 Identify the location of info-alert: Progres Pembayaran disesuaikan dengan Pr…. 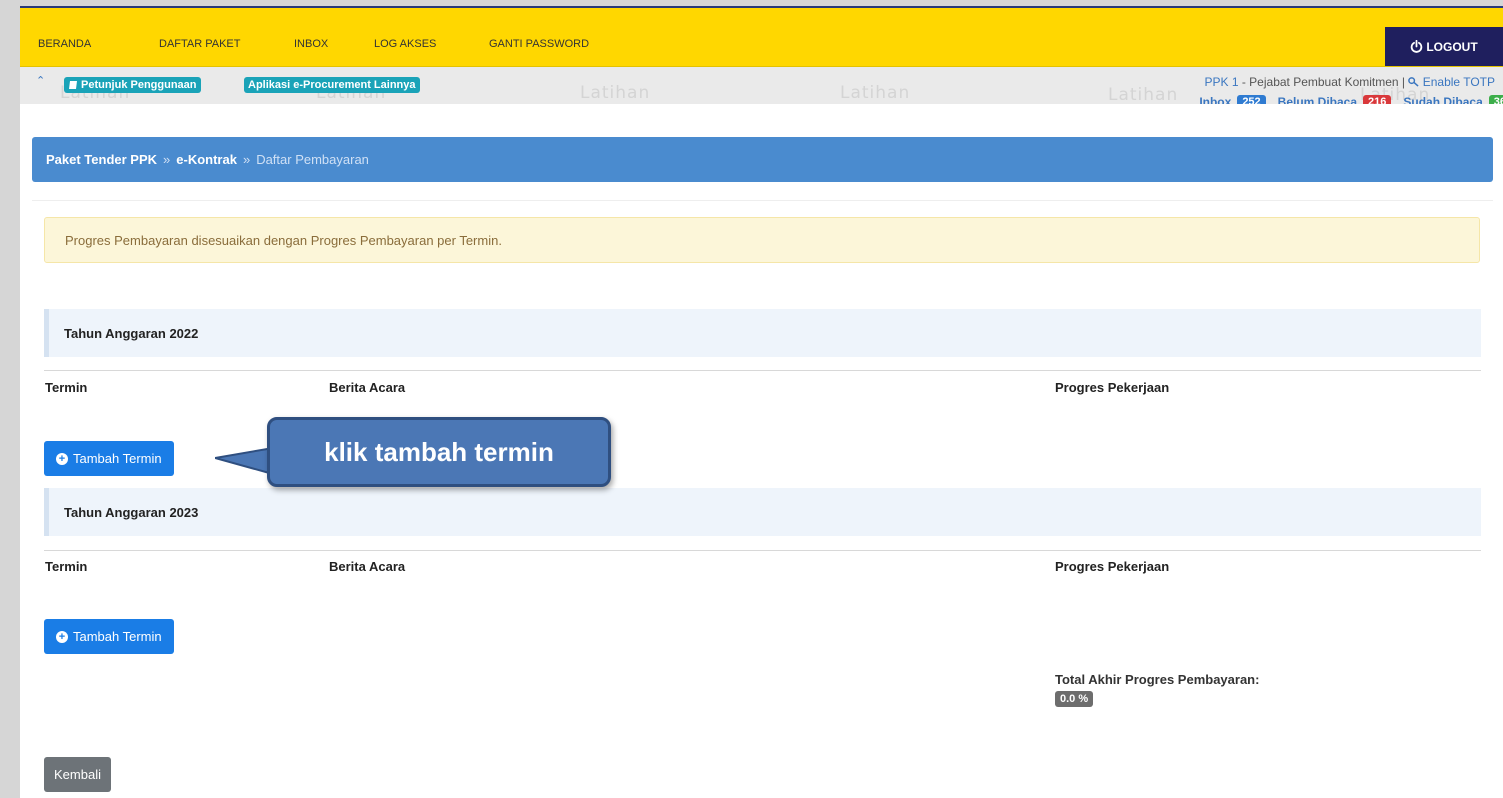
(762, 240).